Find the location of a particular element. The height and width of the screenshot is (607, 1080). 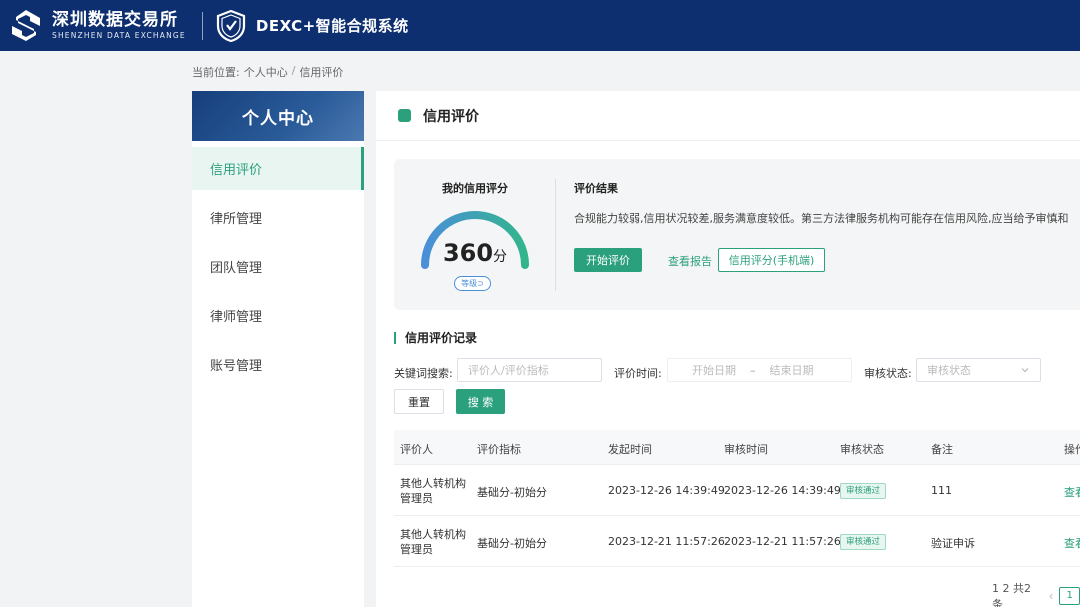

breadcrumb-item-credit-eval: 信用评价 is located at coordinates (321, 72).